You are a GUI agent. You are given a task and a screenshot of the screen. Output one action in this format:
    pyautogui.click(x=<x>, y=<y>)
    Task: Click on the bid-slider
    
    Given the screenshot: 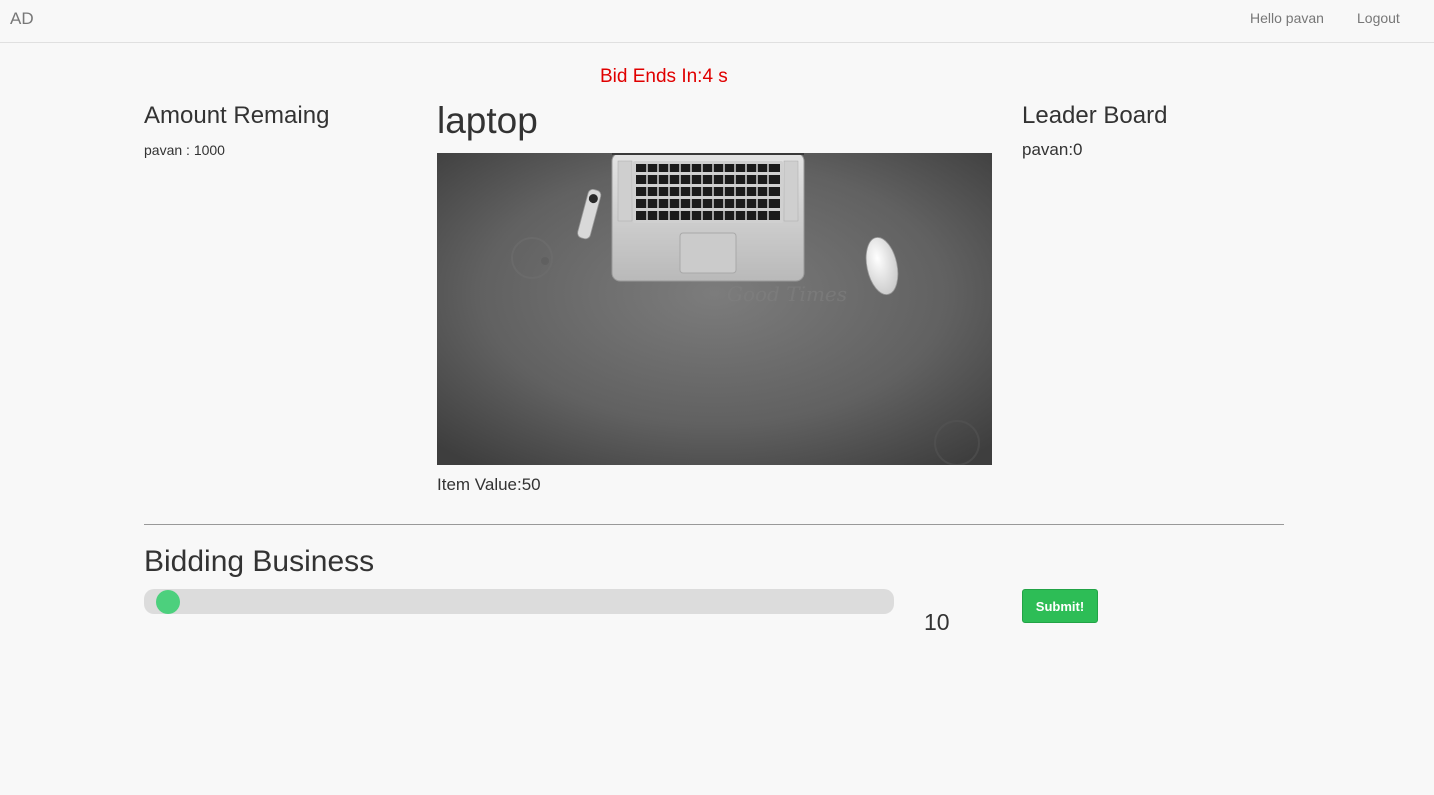 What is the action you would take?
    pyautogui.click(x=519, y=601)
    